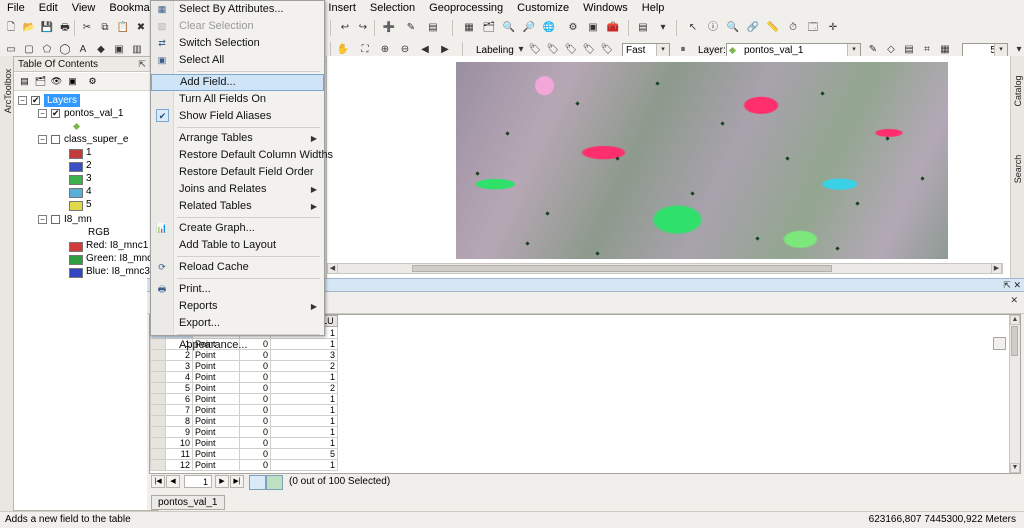  I want to click on map-horizontal-scrollbar, so click(665, 268).